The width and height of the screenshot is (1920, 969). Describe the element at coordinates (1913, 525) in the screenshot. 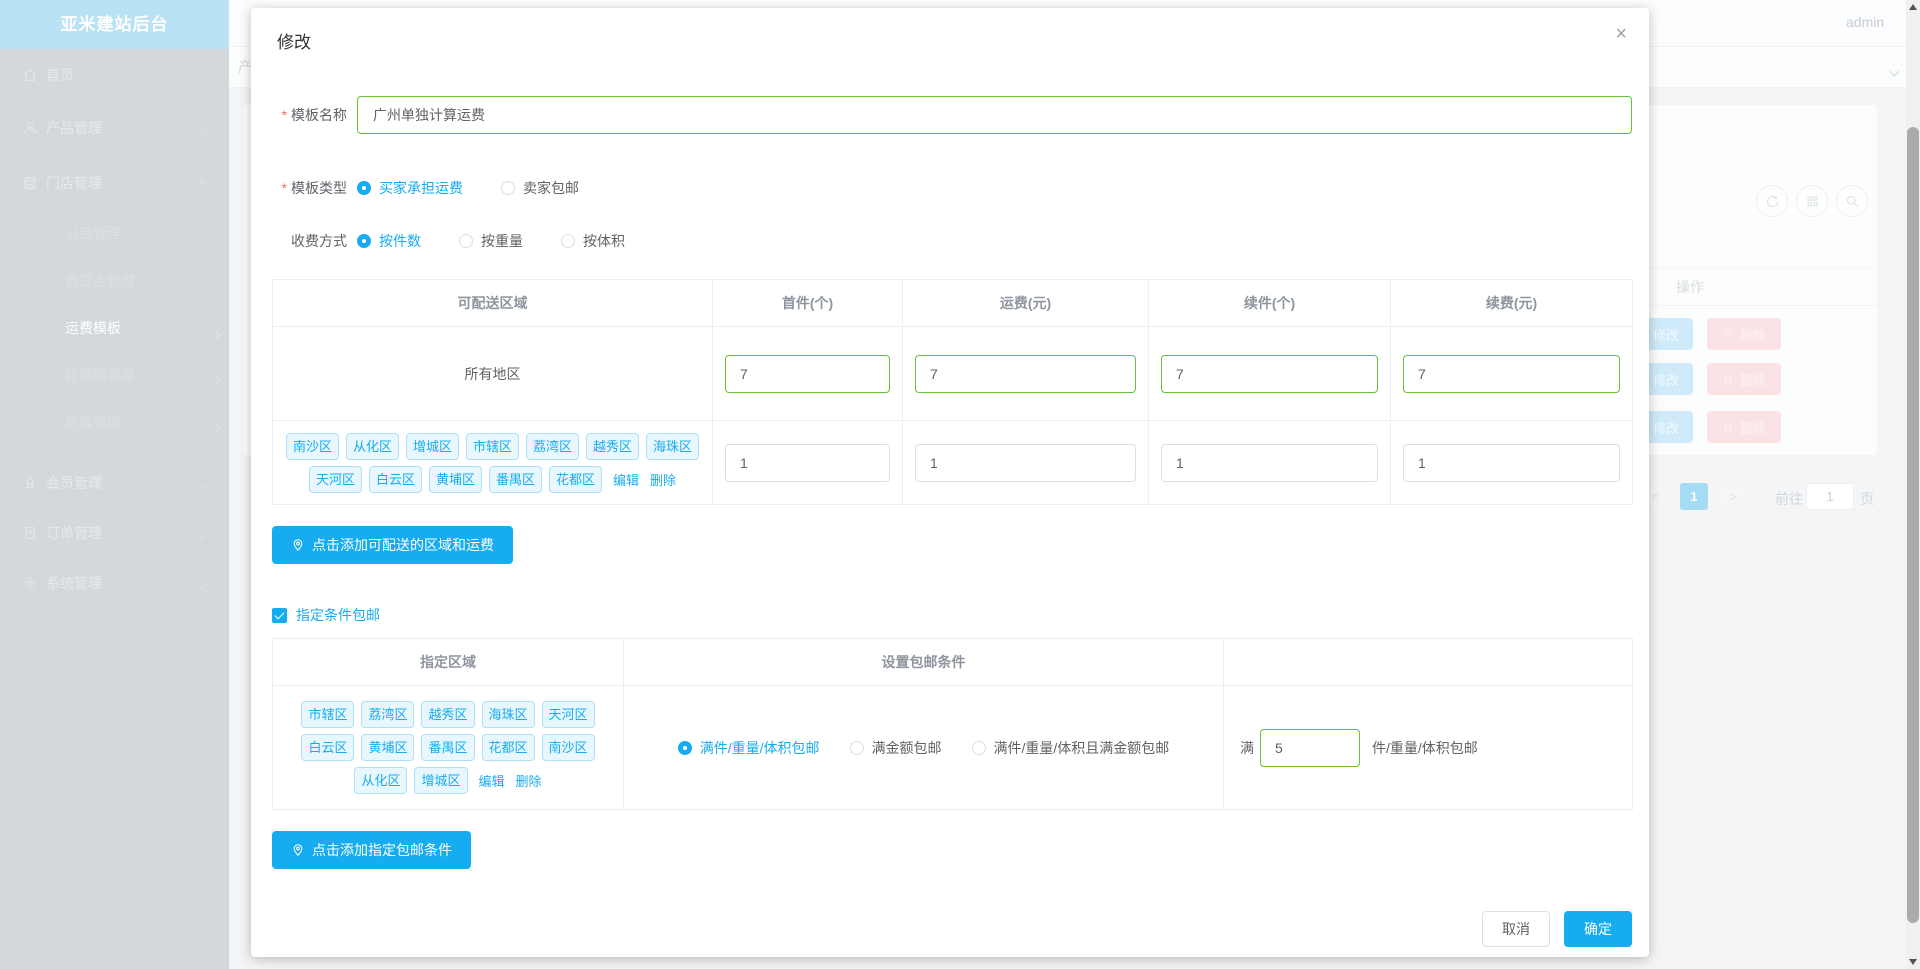

I see `scrollbar-thumb` at that location.